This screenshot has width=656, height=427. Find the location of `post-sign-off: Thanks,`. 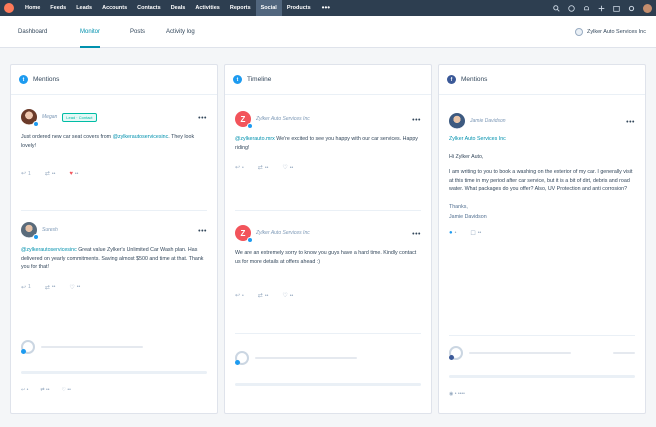

post-sign-off: Thanks, is located at coordinates (458, 206).